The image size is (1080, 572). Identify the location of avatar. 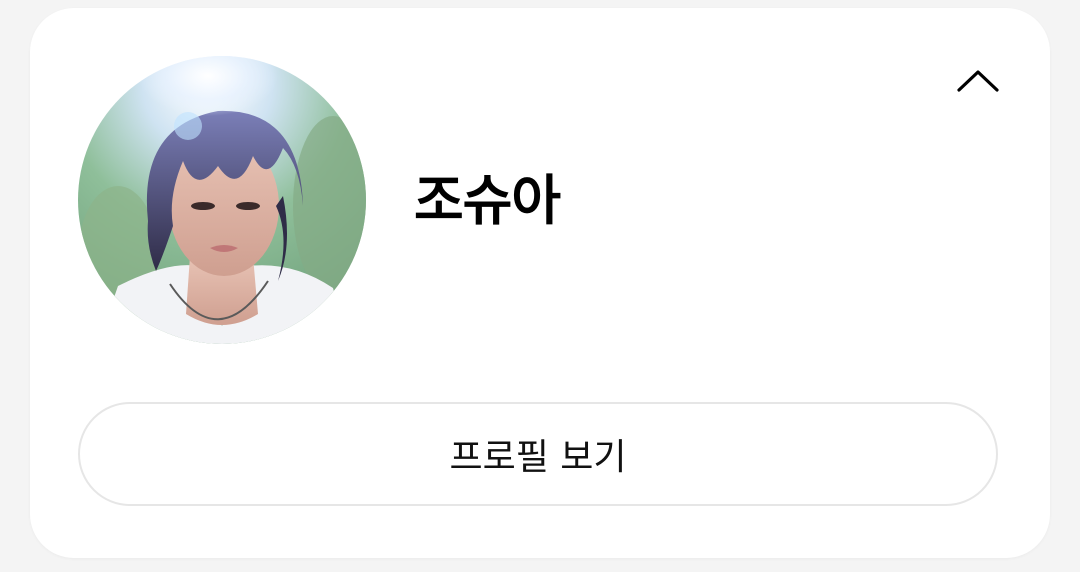
(222, 200).